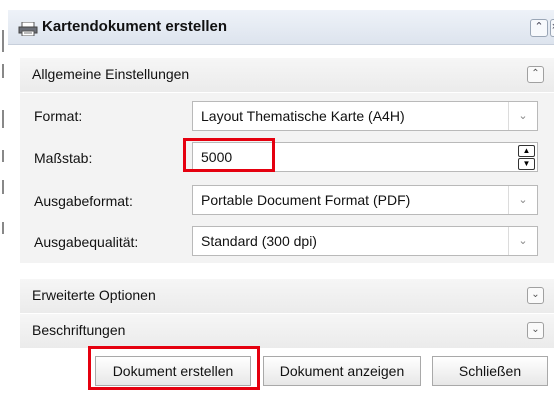  Describe the element at coordinates (365, 241) in the screenshot. I see `output-quality-select: Standard (300 dpi) ⌄` at that location.